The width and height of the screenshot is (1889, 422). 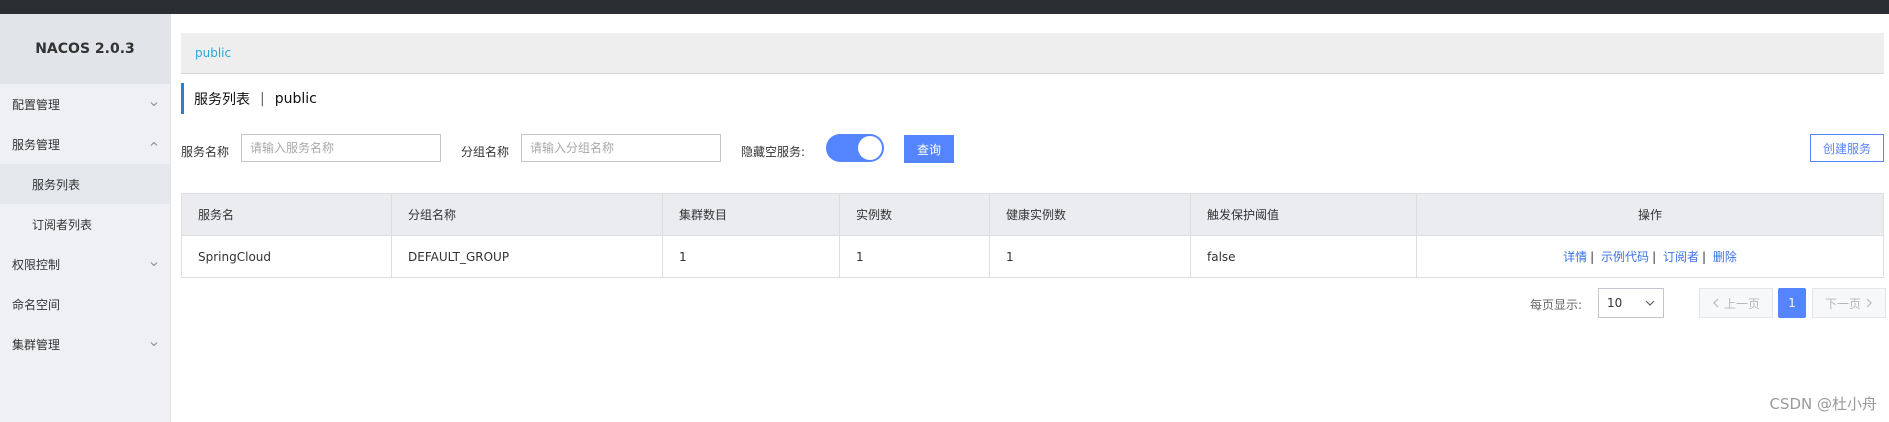 I want to click on next-page-label: 下一页, so click(x=1842, y=303).